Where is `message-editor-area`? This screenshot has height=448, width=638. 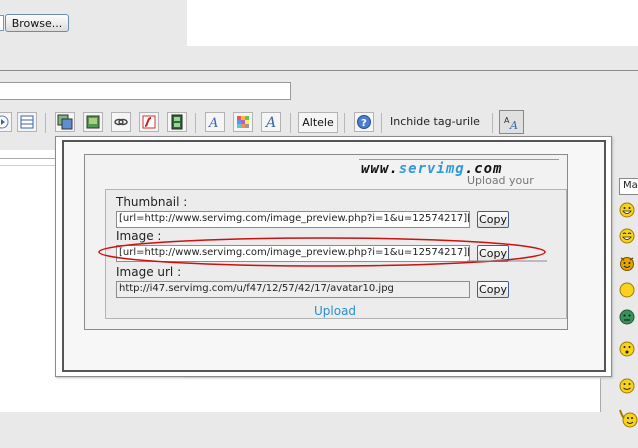
message-editor-area is located at coordinates (300, 395).